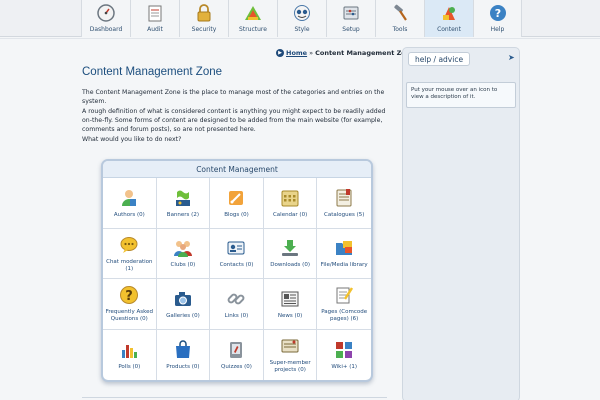  I want to click on tab-label: Content, so click(449, 29).